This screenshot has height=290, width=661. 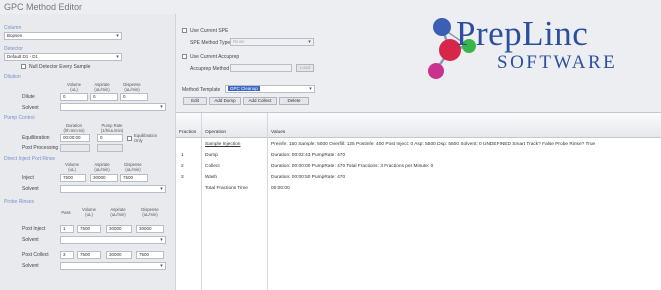 I want to click on add-dump-button: Add Dump, so click(x=225, y=101).